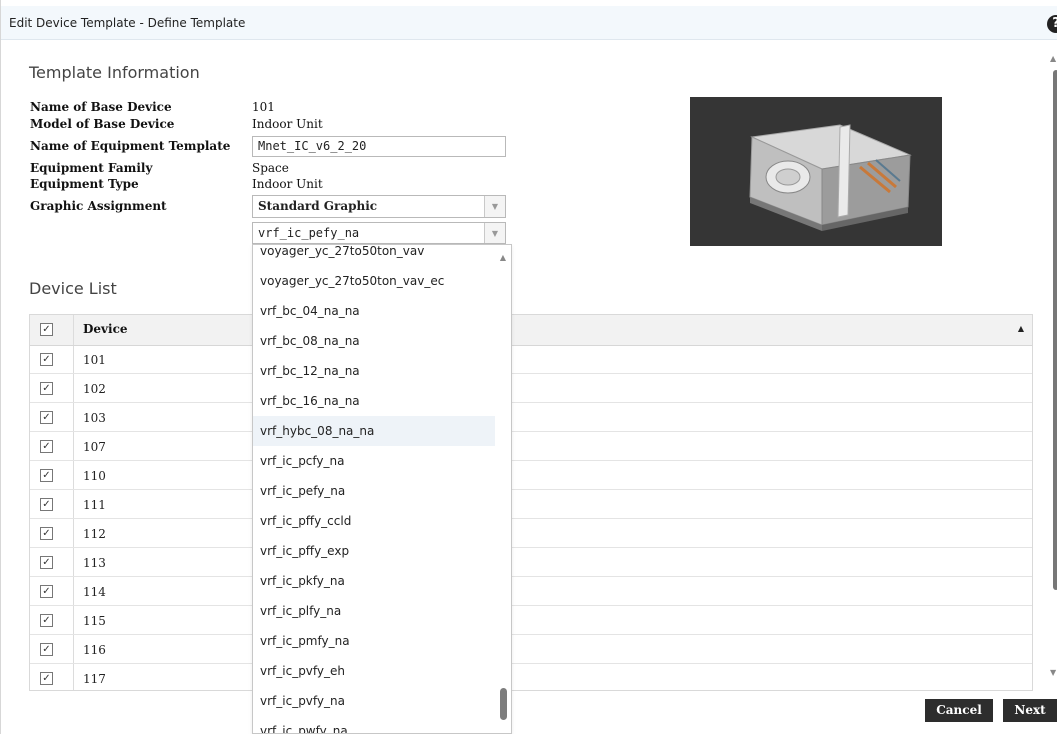 The image size is (1057, 734). What do you see at coordinates (130, 146) in the screenshot?
I see `equipment-template-name-label: Name of Equipment Template` at bounding box center [130, 146].